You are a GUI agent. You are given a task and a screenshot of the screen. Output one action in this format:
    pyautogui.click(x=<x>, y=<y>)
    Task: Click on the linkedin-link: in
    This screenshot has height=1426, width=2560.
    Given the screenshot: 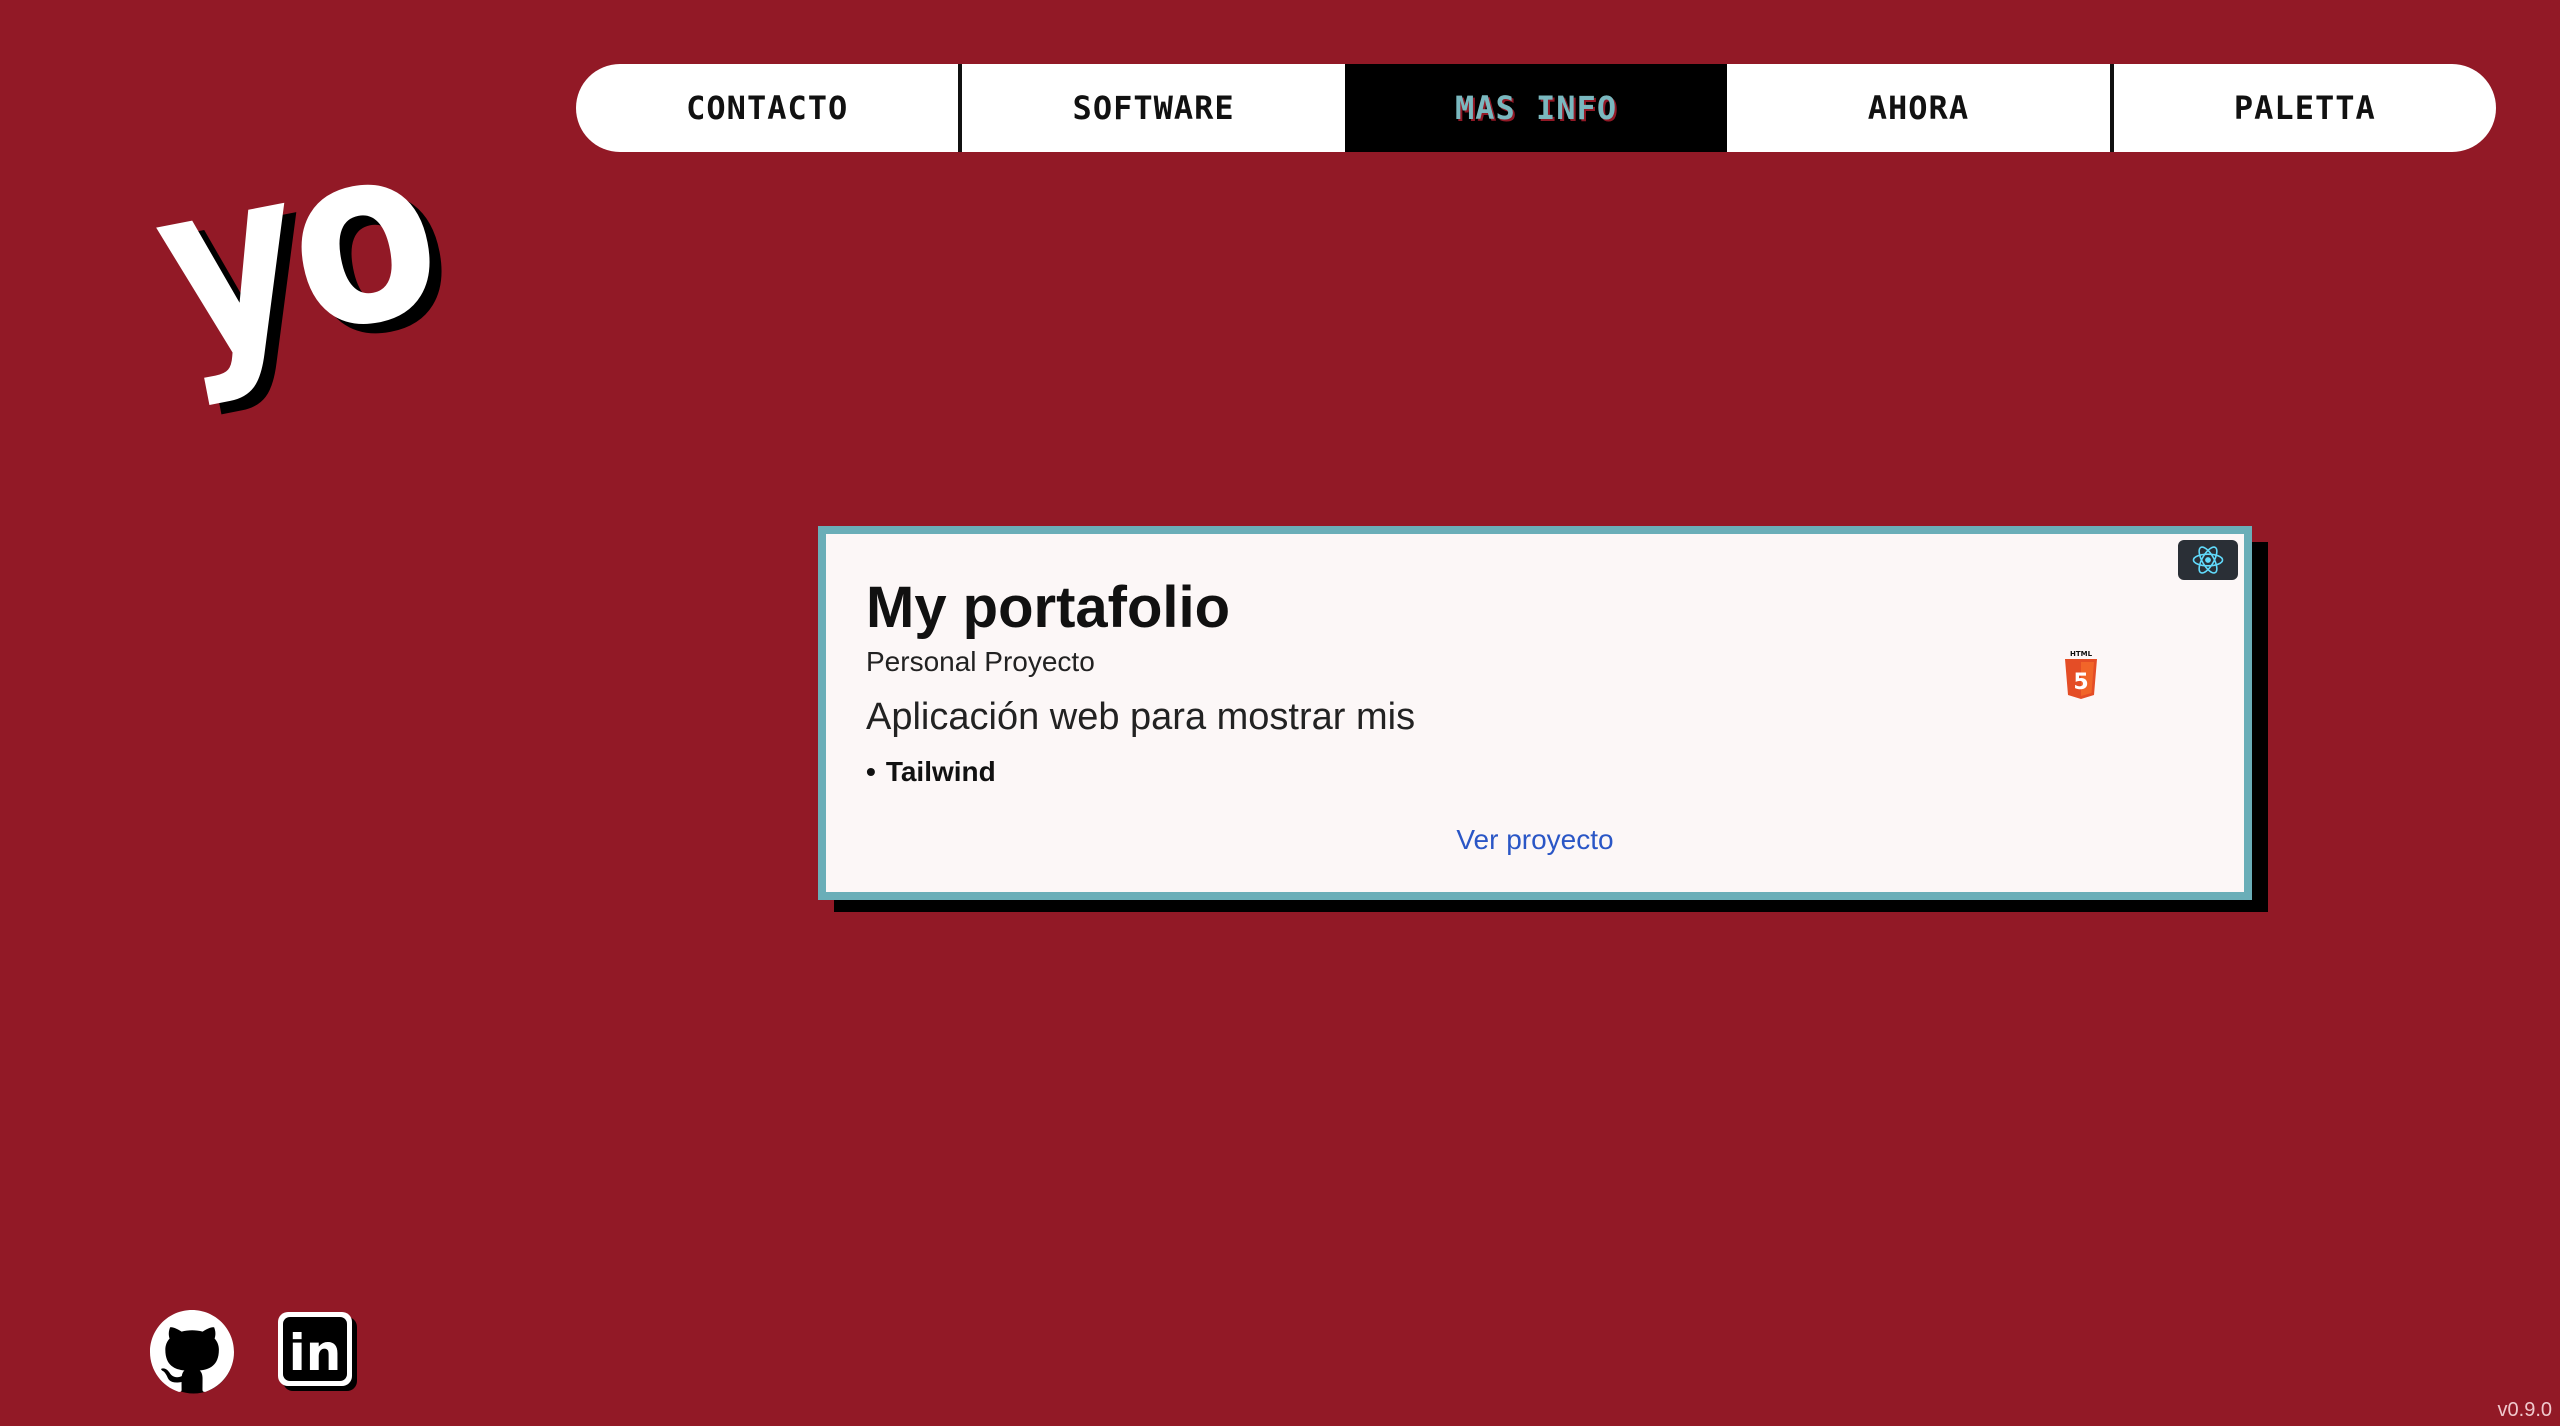 What is the action you would take?
    pyautogui.click(x=318, y=1352)
    